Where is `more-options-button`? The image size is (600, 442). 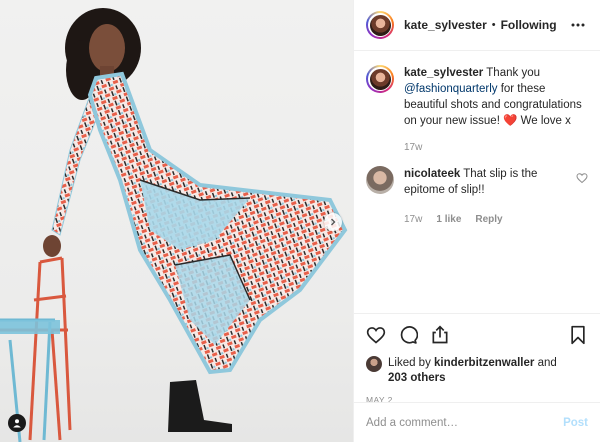 more-options-button is located at coordinates (578, 25).